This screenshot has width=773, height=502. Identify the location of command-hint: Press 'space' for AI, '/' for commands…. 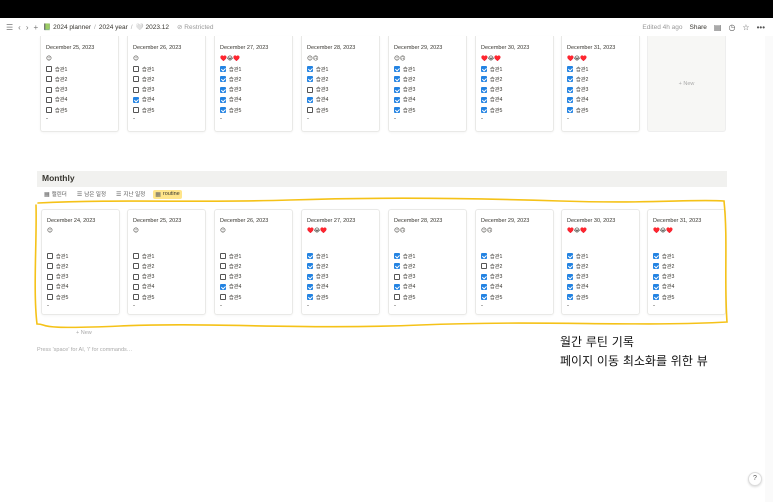
(85, 350).